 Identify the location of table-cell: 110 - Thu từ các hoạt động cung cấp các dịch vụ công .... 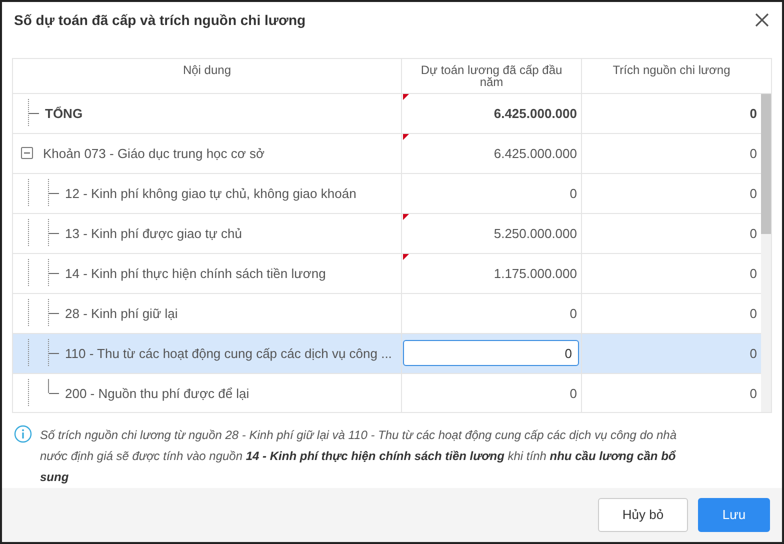
(228, 353).